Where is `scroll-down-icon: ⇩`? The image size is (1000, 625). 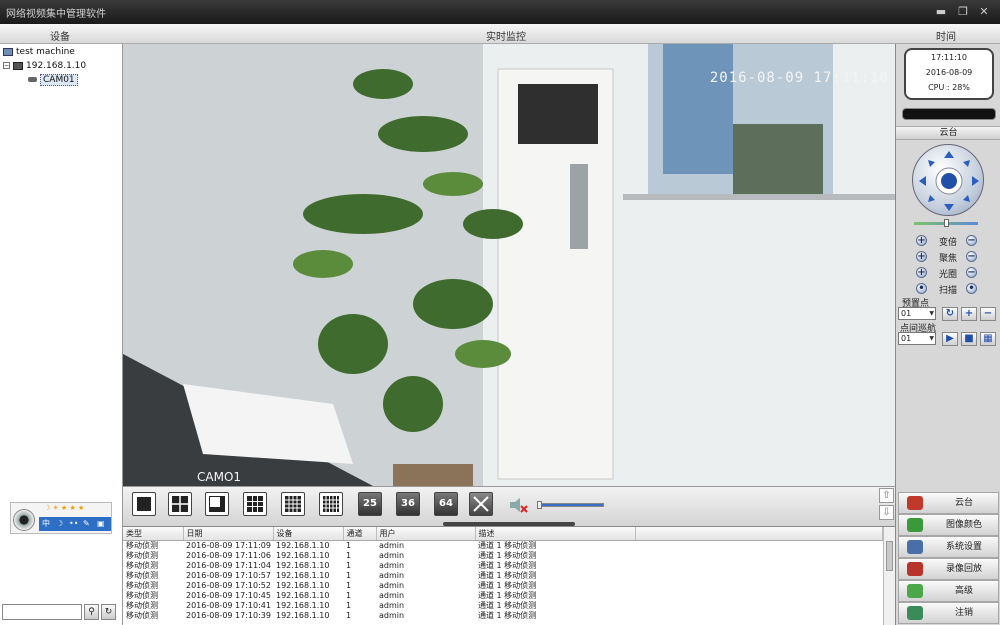
scroll-down-icon: ⇩ is located at coordinates (886, 512).